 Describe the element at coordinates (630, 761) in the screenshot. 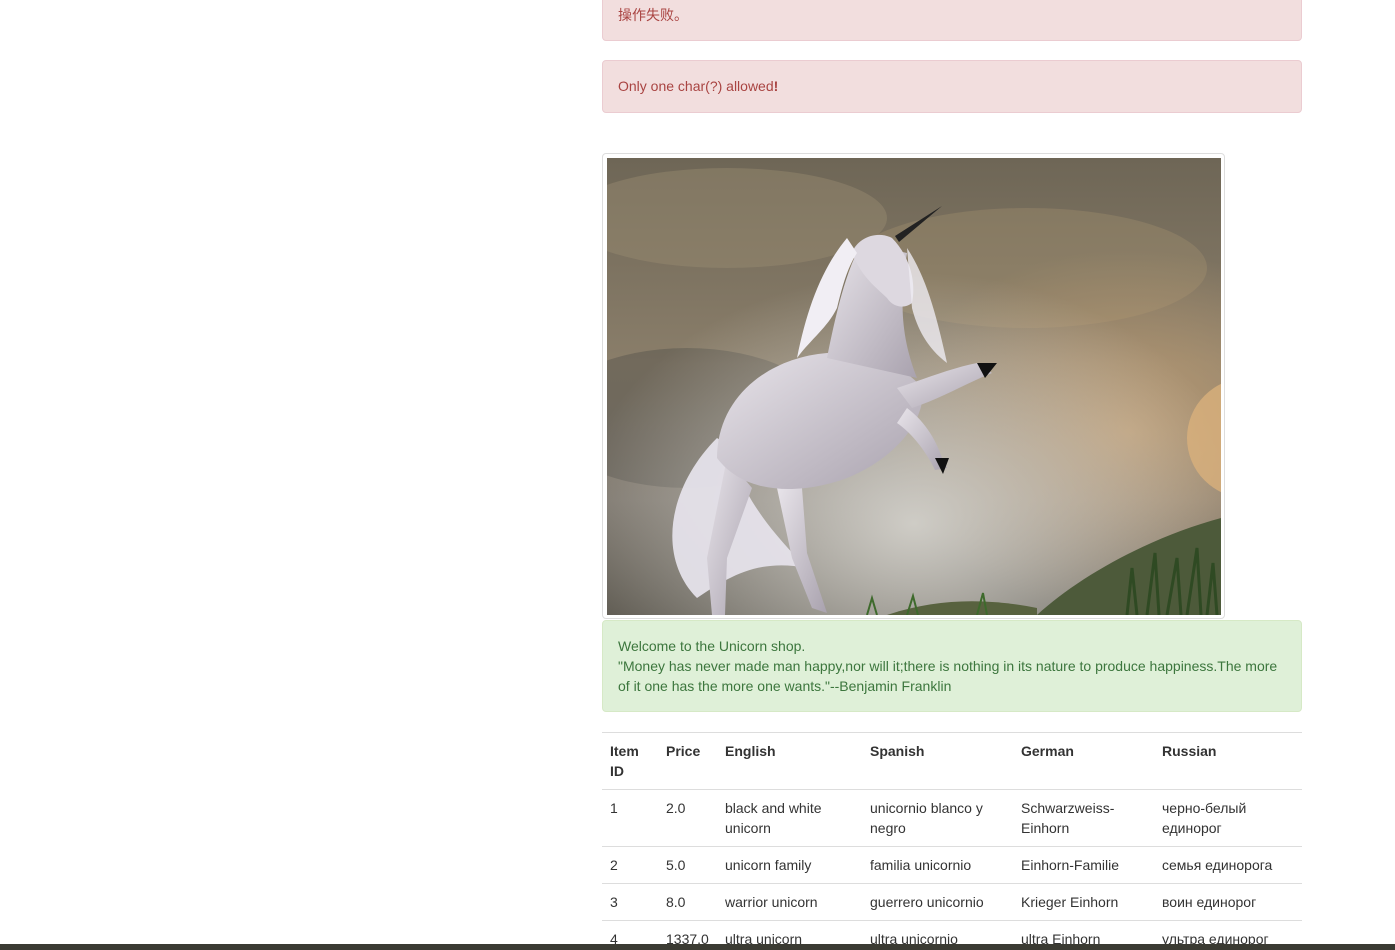

I see `header-item-id: Item ID` at that location.